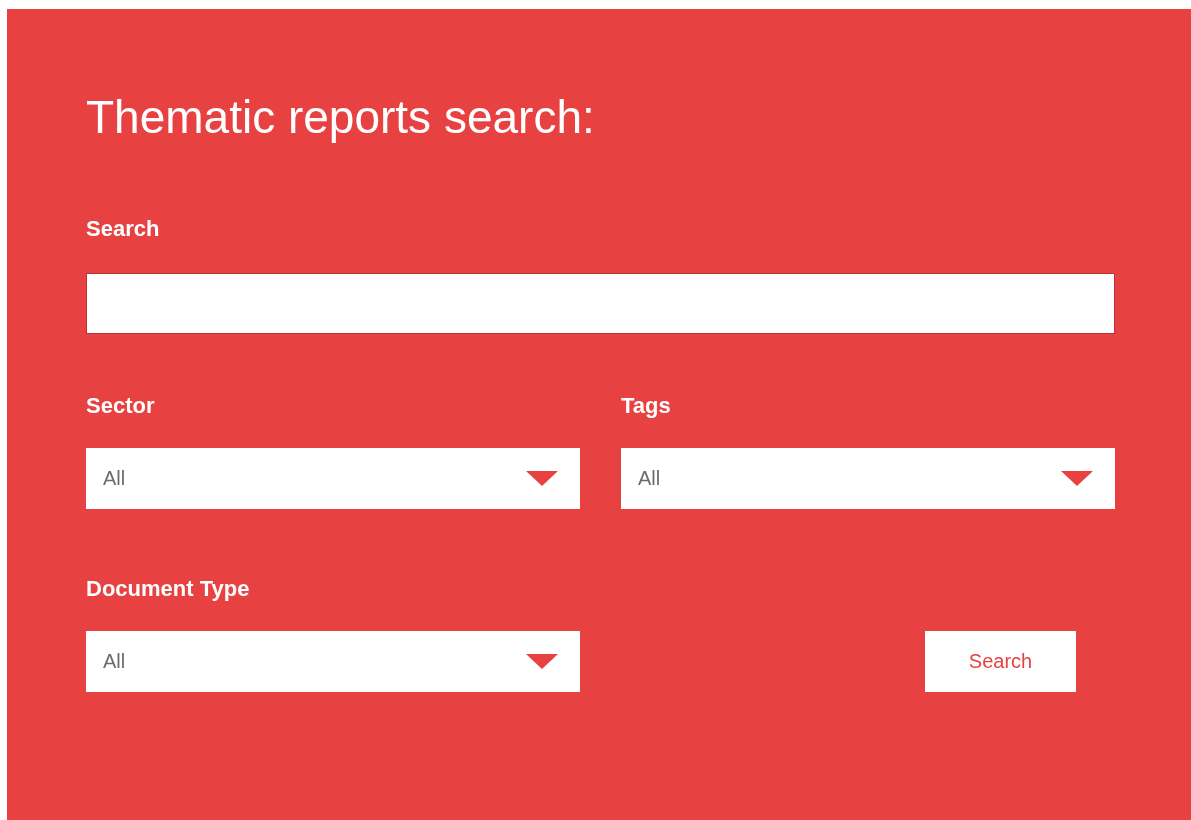 The height and width of the screenshot is (820, 1191). I want to click on field-label: Tags, so click(646, 406).